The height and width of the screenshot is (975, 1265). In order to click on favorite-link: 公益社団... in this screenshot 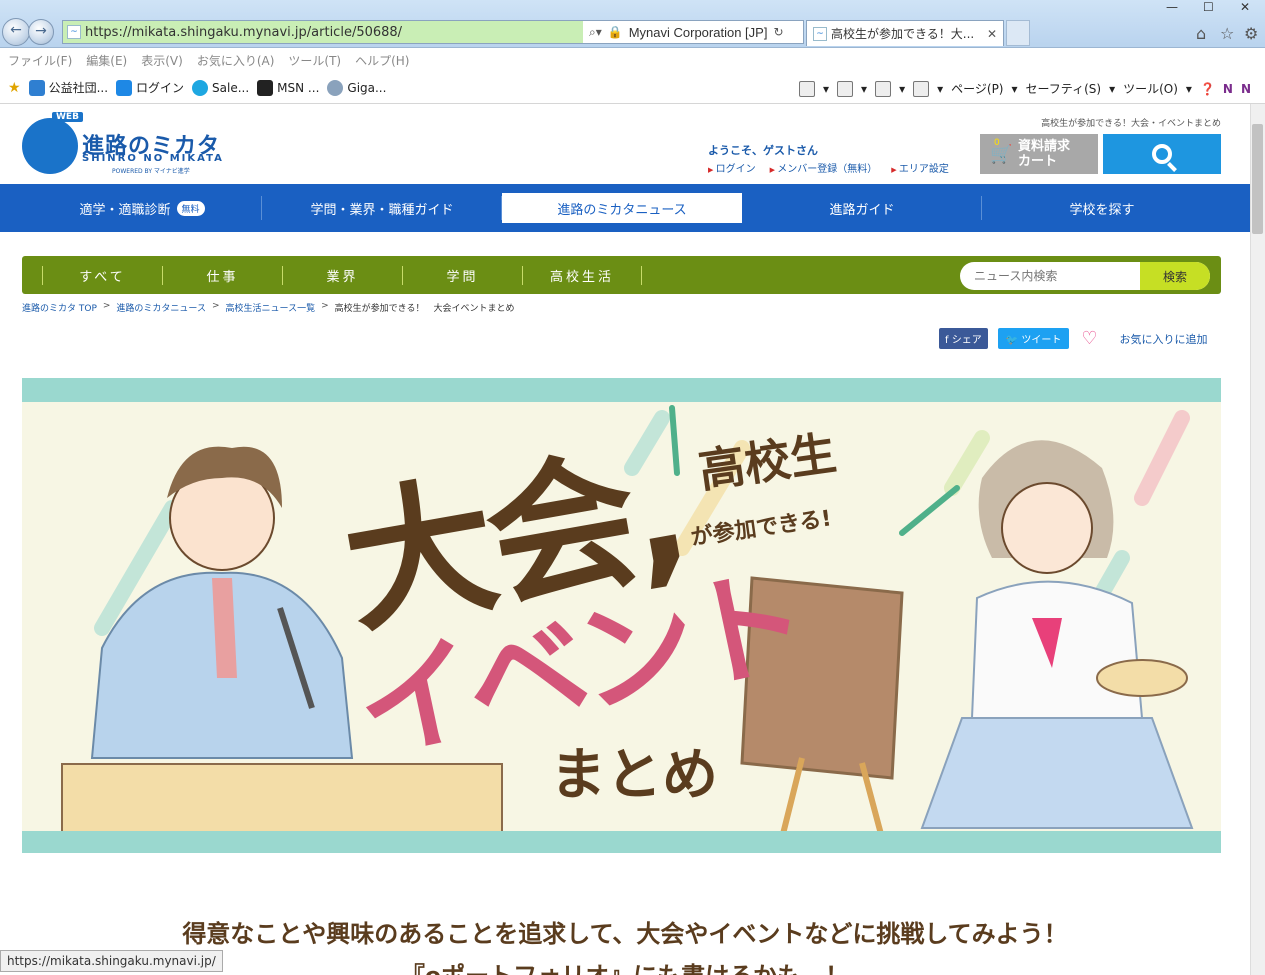, I will do `click(68, 87)`.